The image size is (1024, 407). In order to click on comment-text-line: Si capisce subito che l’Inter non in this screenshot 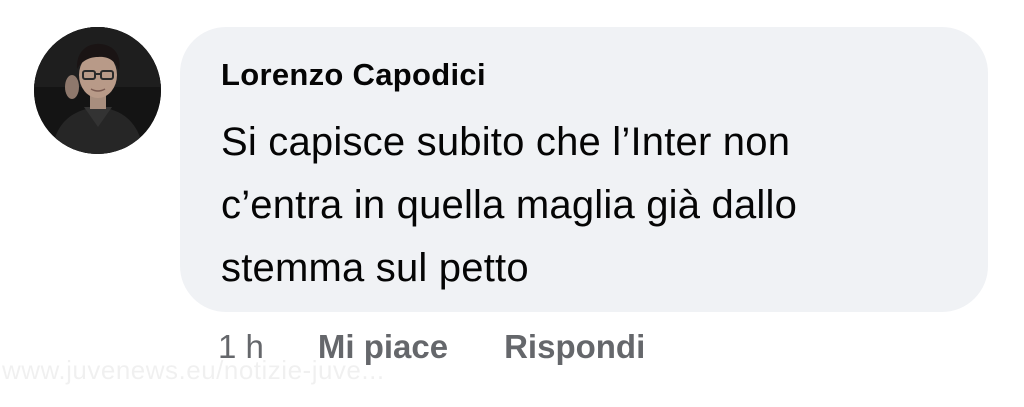, I will do `click(506, 142)`.